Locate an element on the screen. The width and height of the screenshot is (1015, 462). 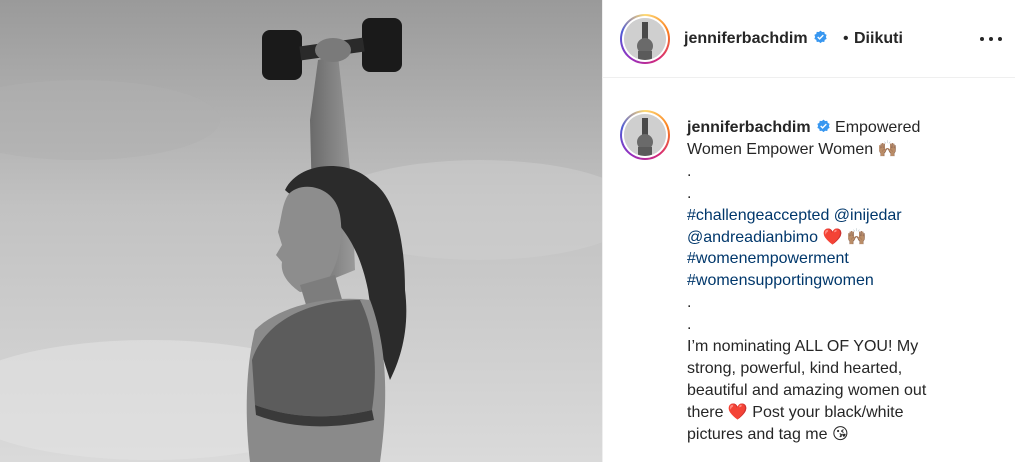
mention-link: @andreadianbimo is located at coordinates (752, 237).